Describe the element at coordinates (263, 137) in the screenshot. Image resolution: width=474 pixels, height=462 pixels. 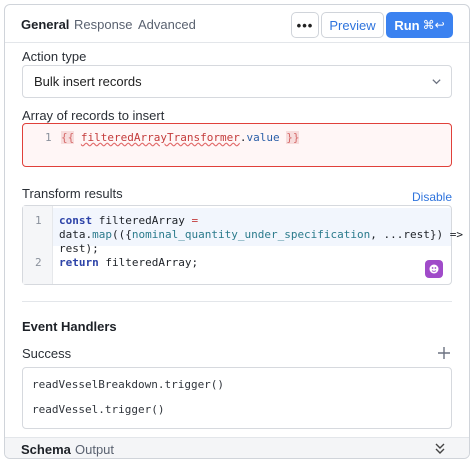
I see `template-property: value` at that location.